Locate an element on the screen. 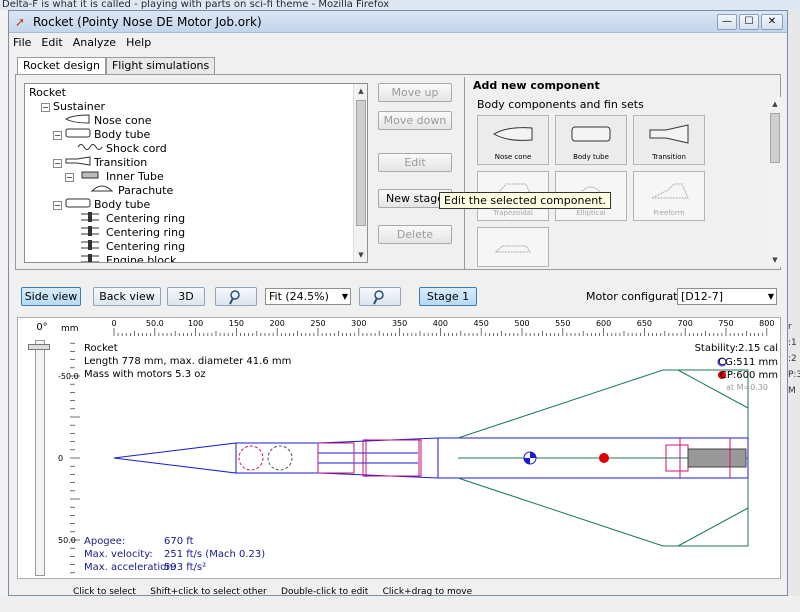 The width and height of the screenshot is (800, 612). tab-rocket-design: Rocket design is located at coordinates (61, 66).